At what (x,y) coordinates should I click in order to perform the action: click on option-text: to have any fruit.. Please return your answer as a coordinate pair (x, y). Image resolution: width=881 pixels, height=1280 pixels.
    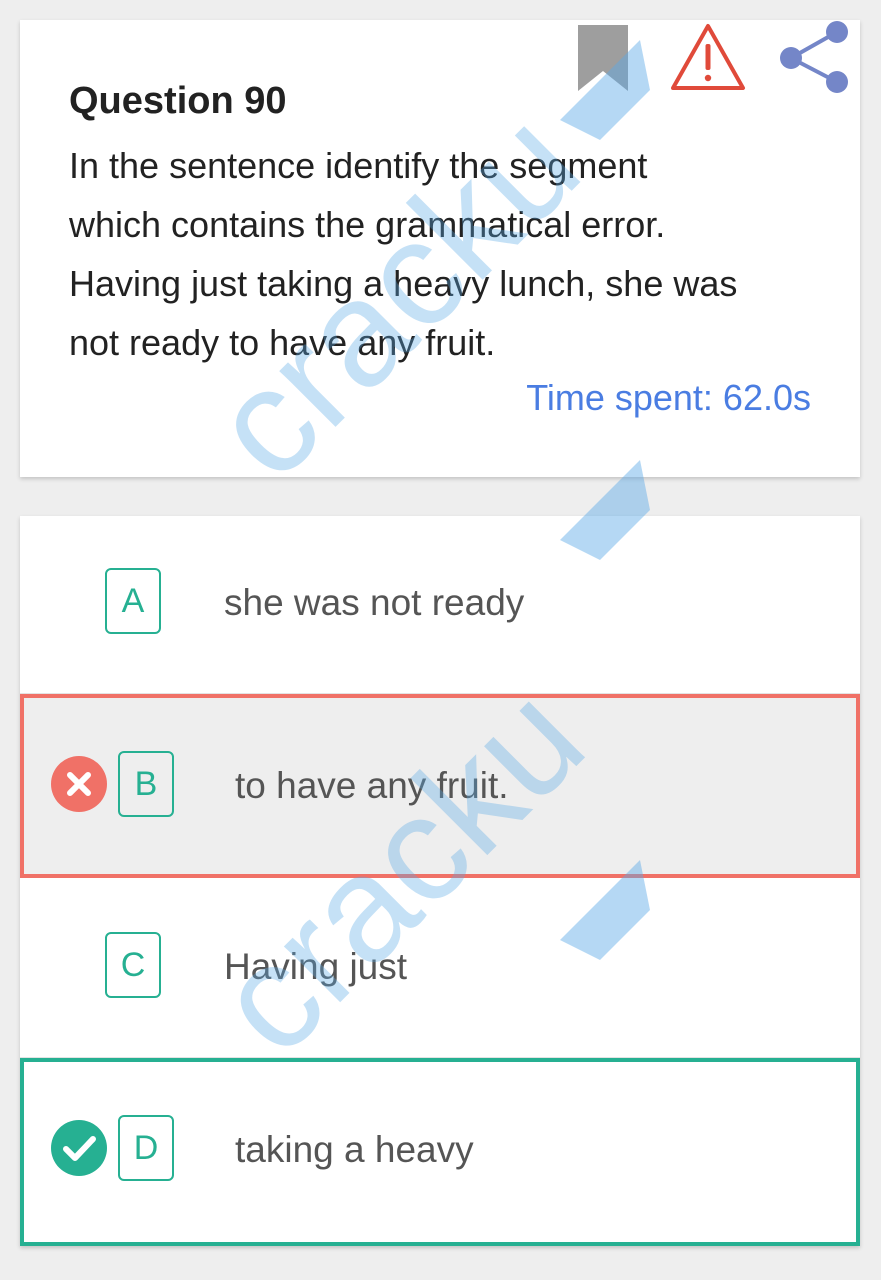
    Looking at the image, I should click on (372, 785).